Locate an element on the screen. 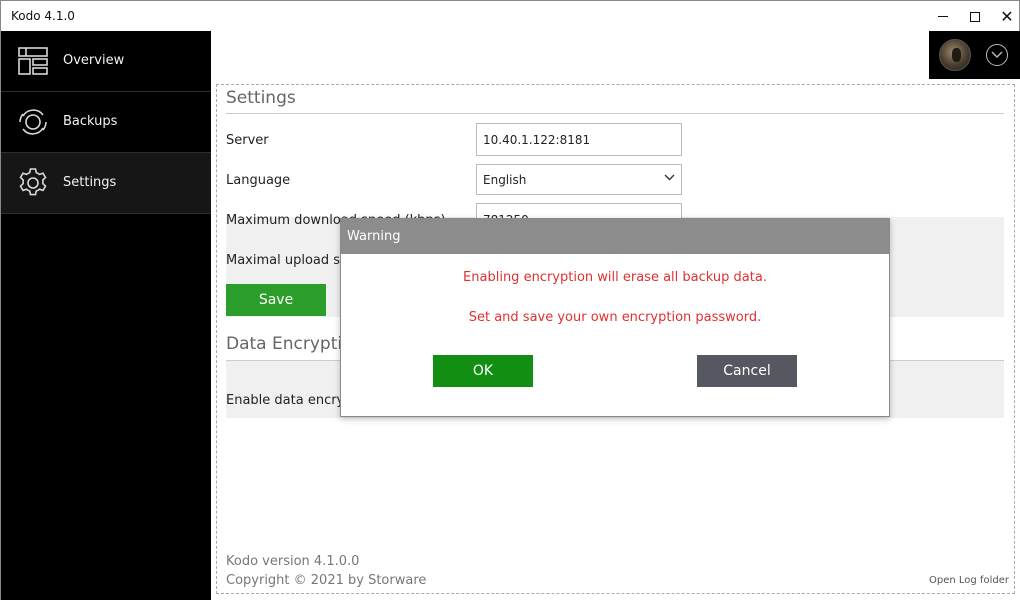  server-input is located at coordinates (579, 139).